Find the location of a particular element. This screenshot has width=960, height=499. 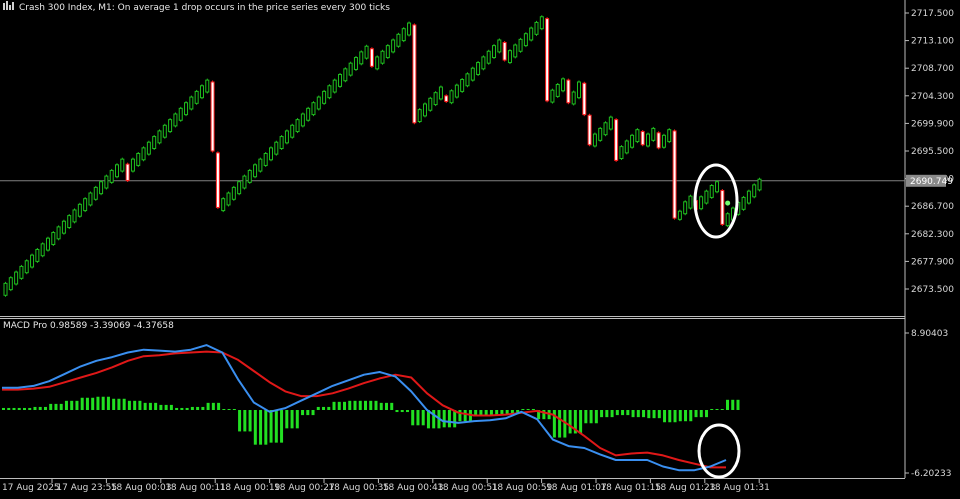

time-tick-label: 18 Aug 01:31 is located at coordinates (739, 488).